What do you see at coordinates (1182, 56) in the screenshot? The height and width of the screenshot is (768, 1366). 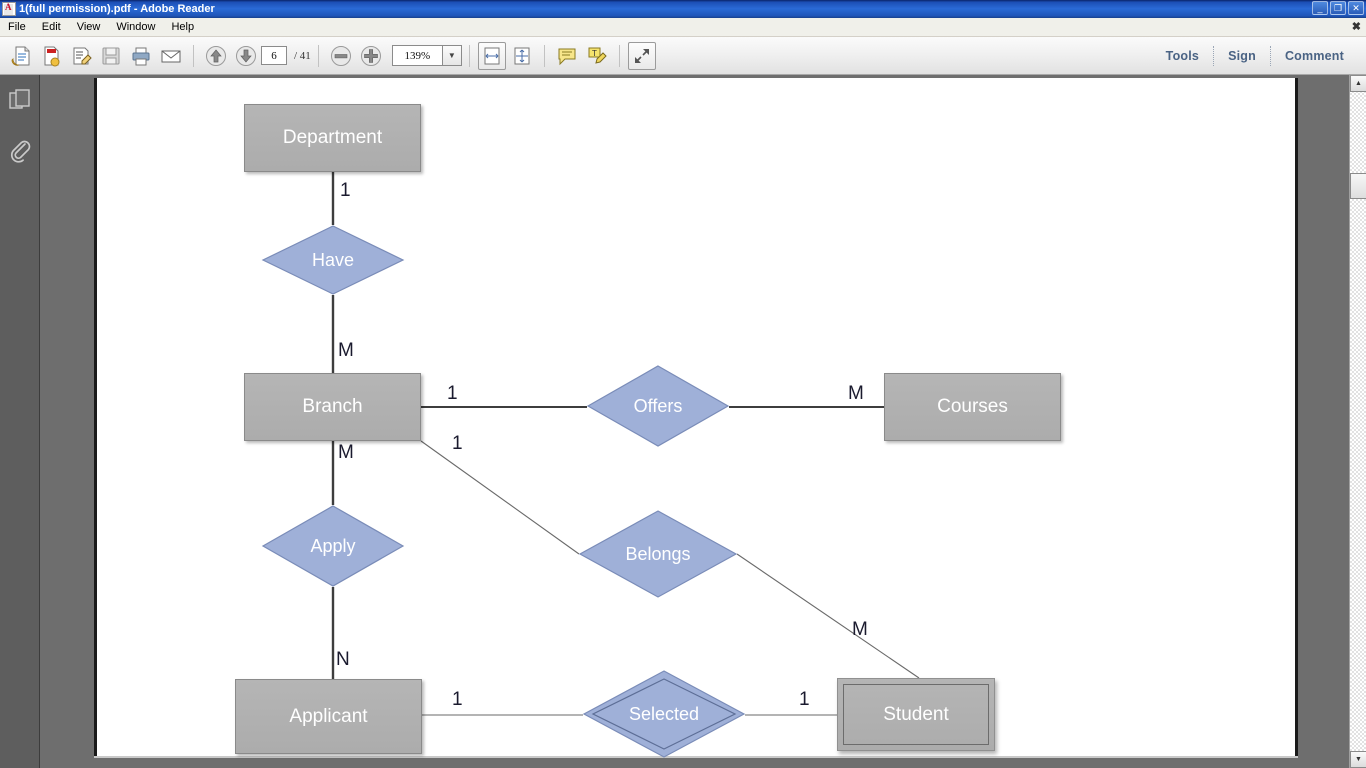 I see `tools-button: Tools` at bounding box center [1182, 56].